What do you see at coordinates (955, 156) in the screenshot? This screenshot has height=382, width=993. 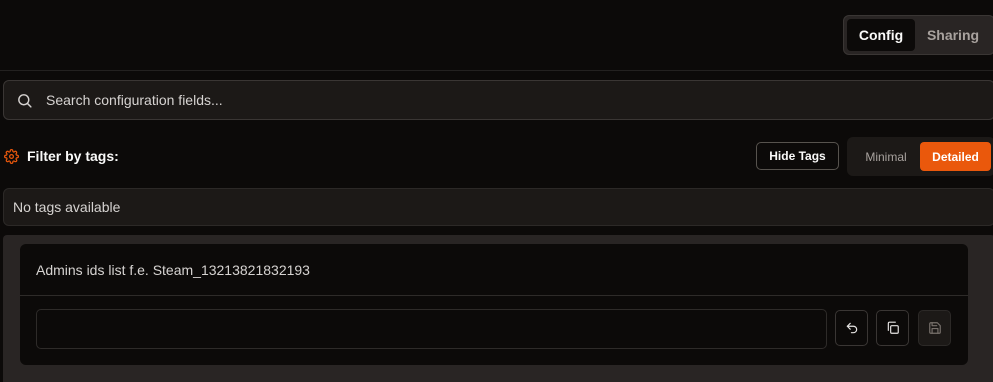 I see `mode-detailed-button: Detailed` at bounding box center [955, 156].